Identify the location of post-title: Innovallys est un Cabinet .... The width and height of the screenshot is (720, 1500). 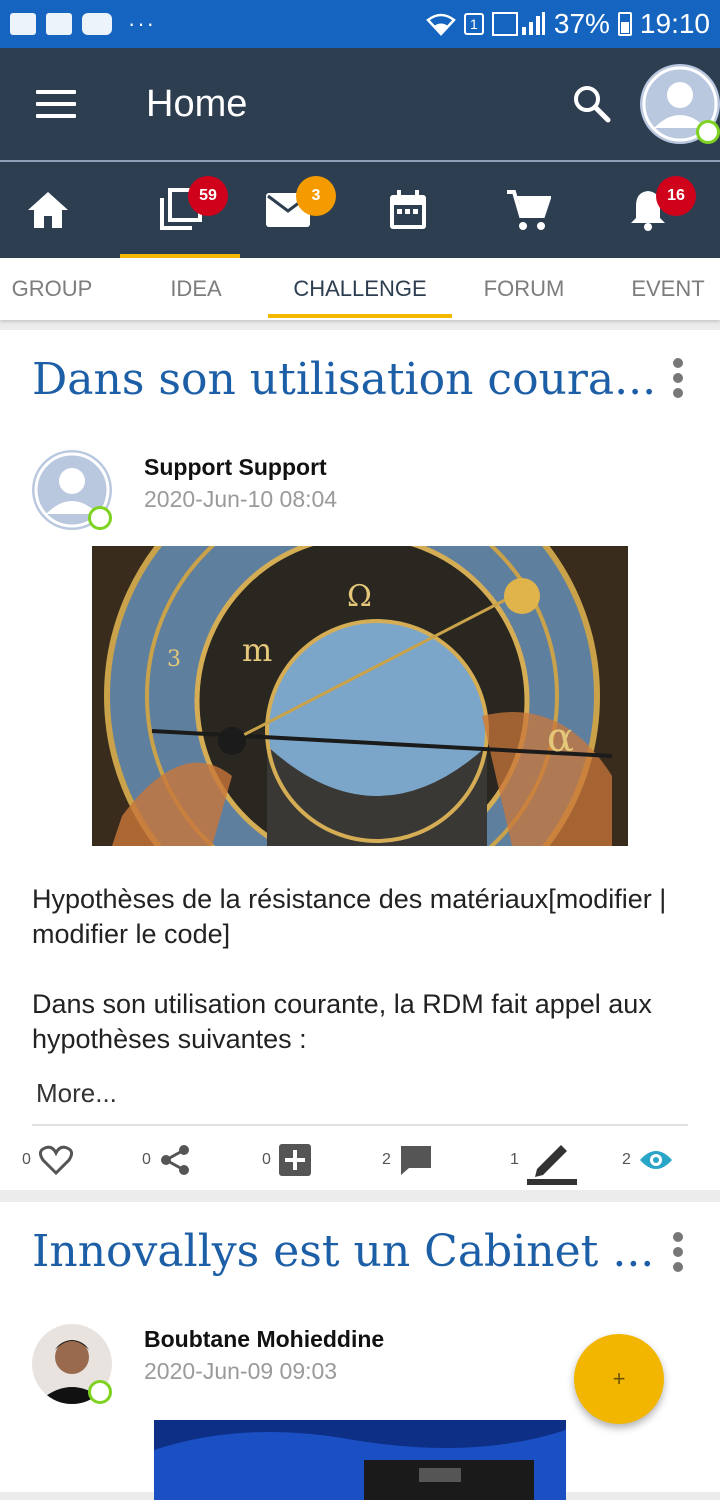
(343, 1251).